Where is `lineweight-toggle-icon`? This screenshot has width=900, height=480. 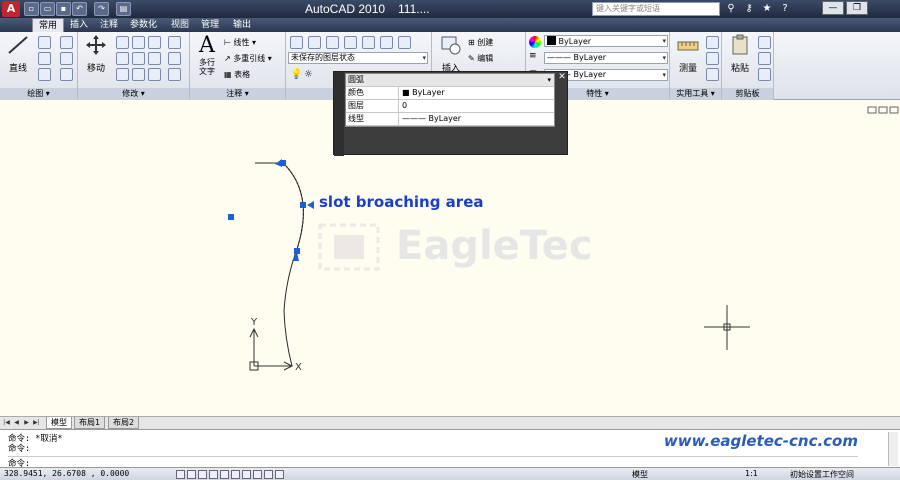
lineweight-toggle-icon is located at coordinates (268, 474).